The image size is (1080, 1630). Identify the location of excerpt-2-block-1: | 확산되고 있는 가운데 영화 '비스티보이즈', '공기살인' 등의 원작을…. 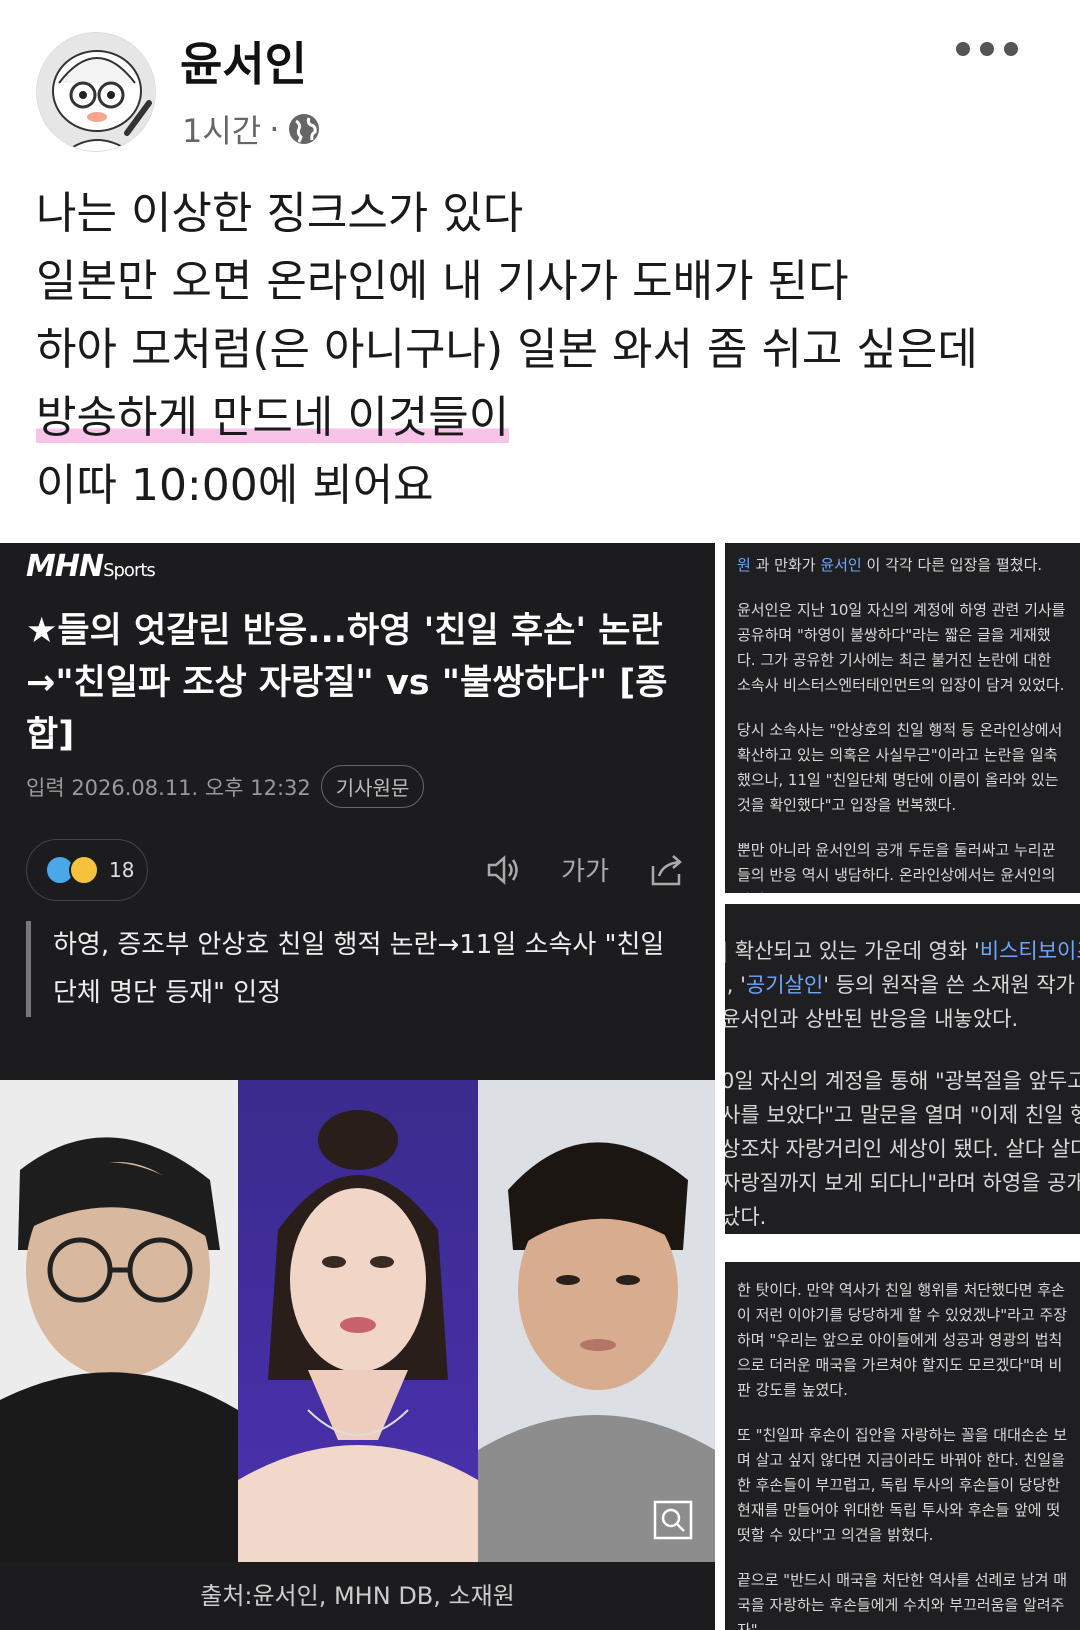
(902, 985).